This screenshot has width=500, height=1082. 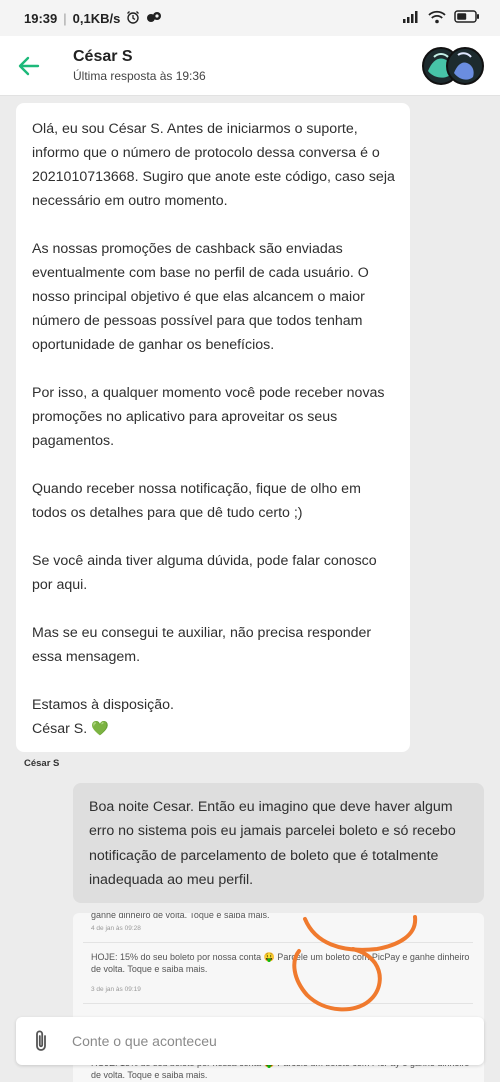 I want to click on message-closing: Estamos à disposição., so click(x=103, y=705).